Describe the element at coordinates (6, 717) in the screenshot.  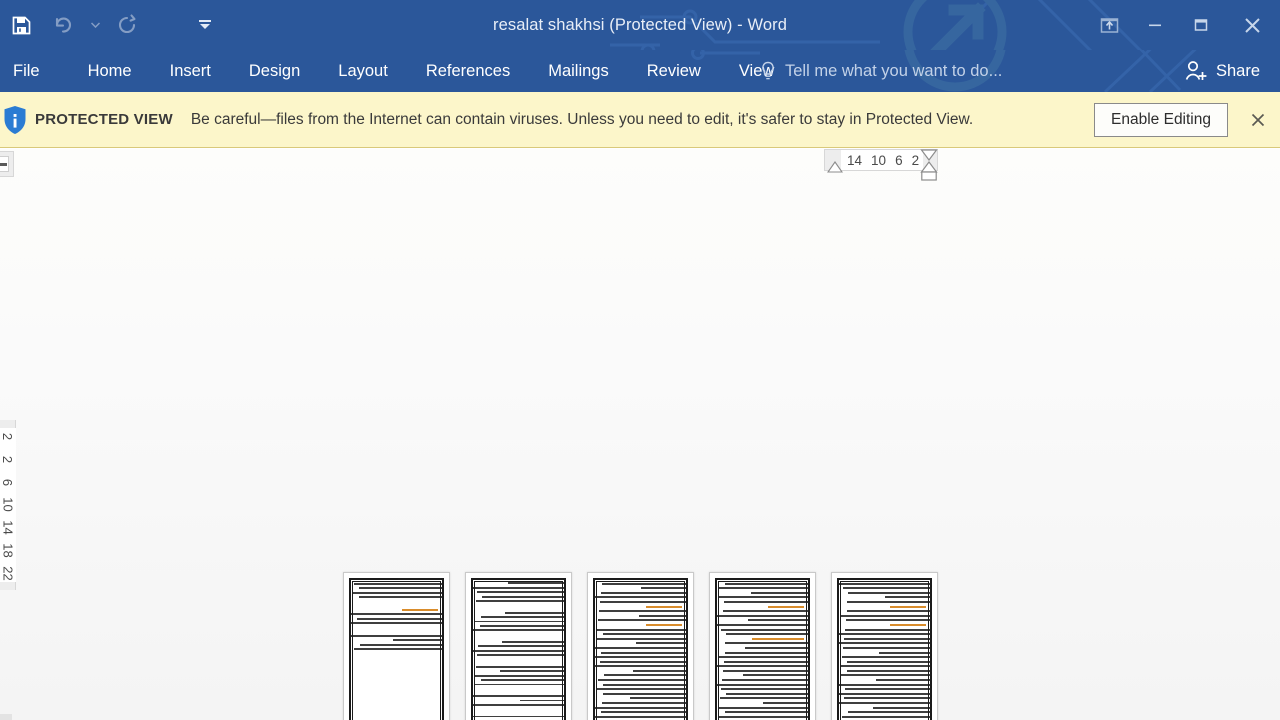
I see `vertical-scrollbar-thumb` at that location.